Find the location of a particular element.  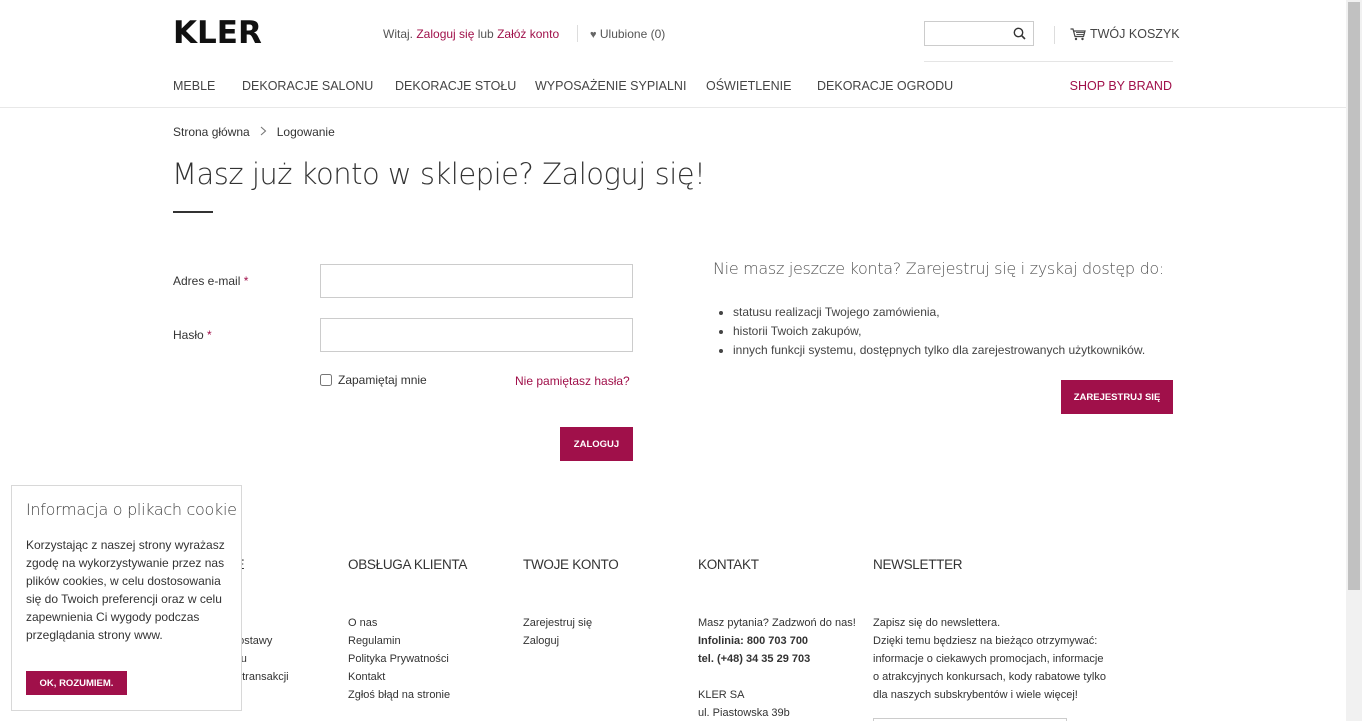

email-label: Adres e-mail * is located at coordinates (210, 281).